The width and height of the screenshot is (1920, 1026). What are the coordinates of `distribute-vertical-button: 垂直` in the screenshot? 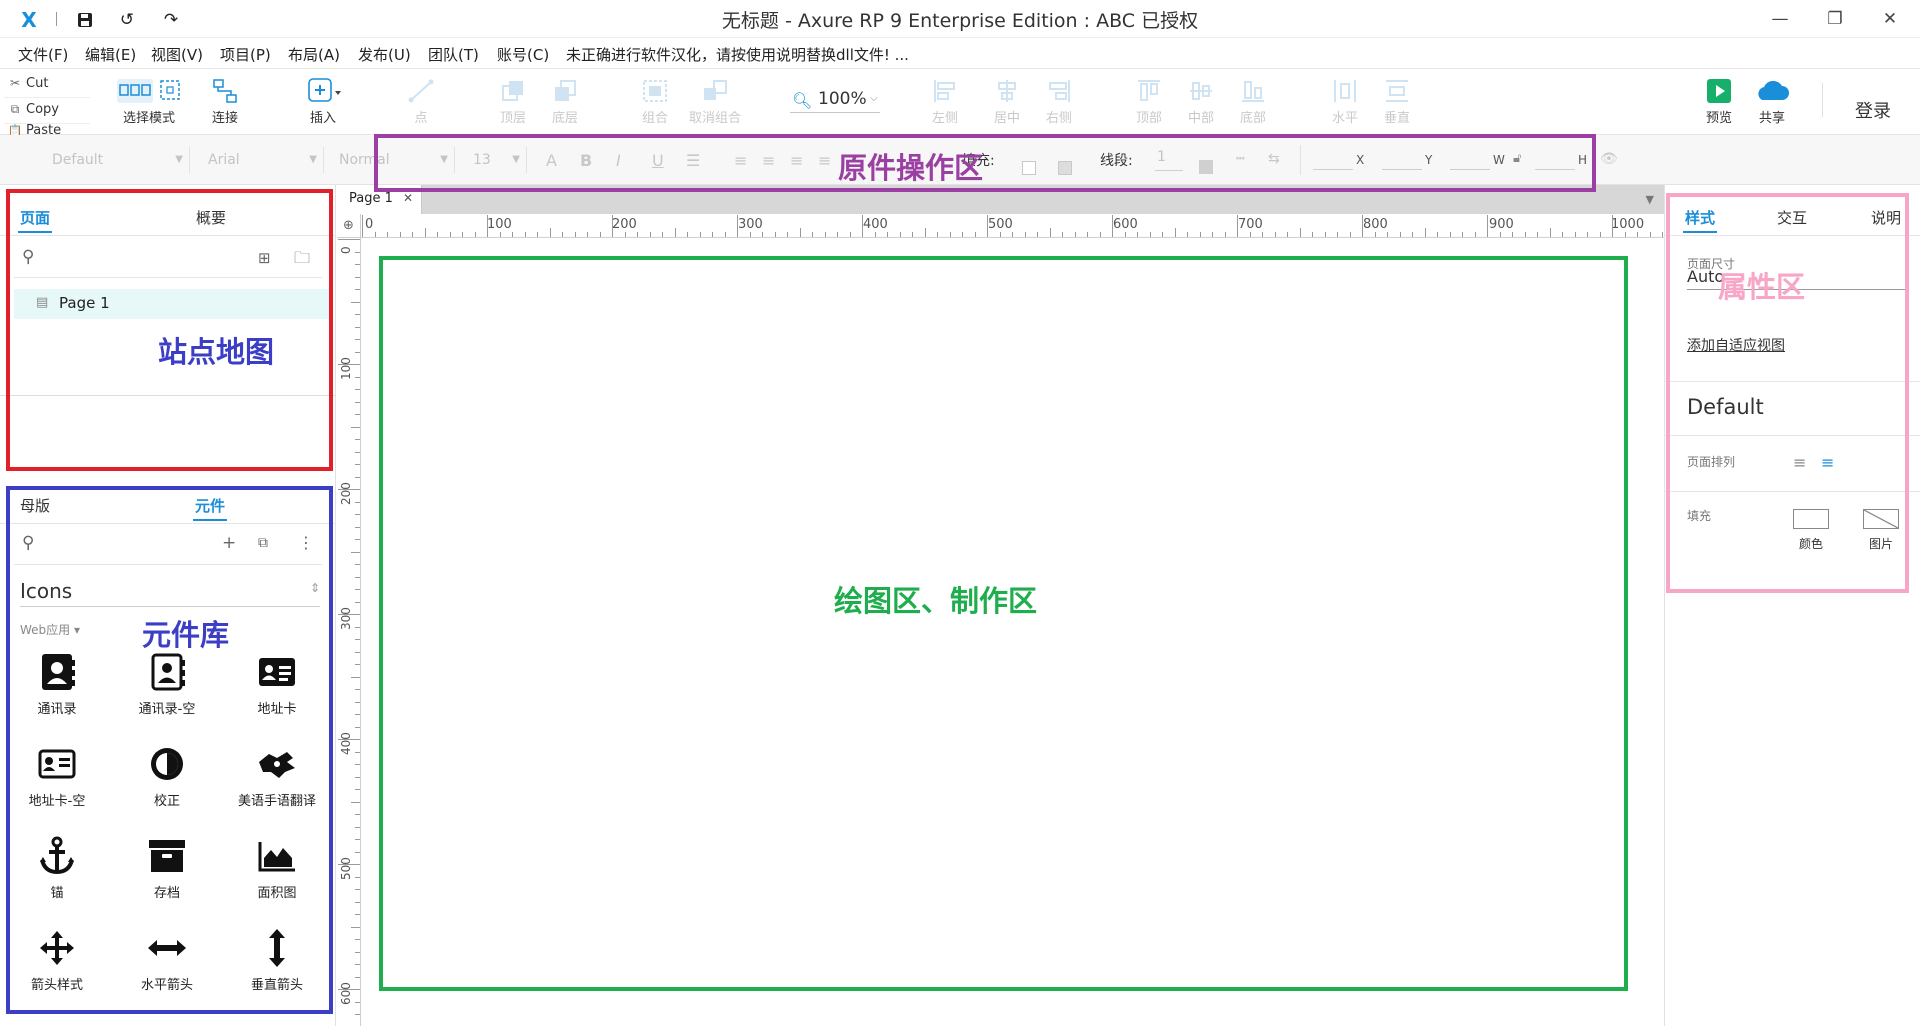 It's located at (1397, 103).